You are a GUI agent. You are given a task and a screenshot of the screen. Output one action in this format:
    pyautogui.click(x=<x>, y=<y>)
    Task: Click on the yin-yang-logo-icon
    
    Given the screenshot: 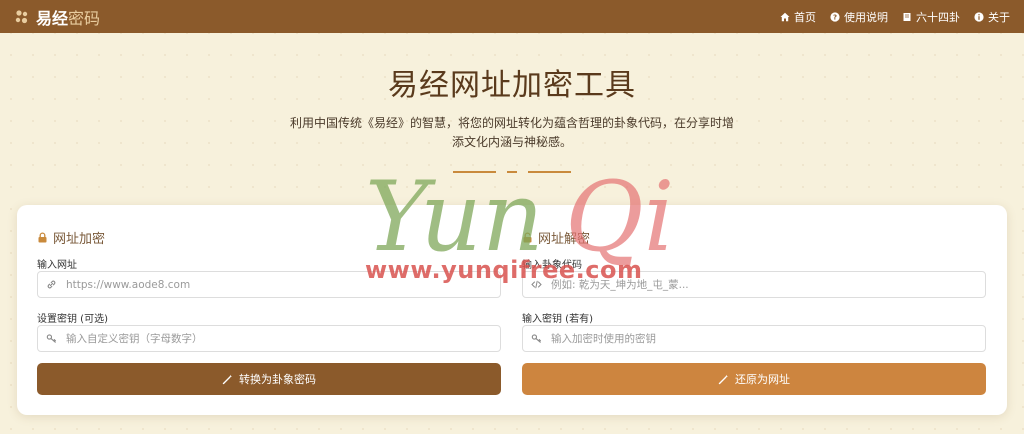 What is the action you would take?
    pyautogui.click(x=21, y=16)
    